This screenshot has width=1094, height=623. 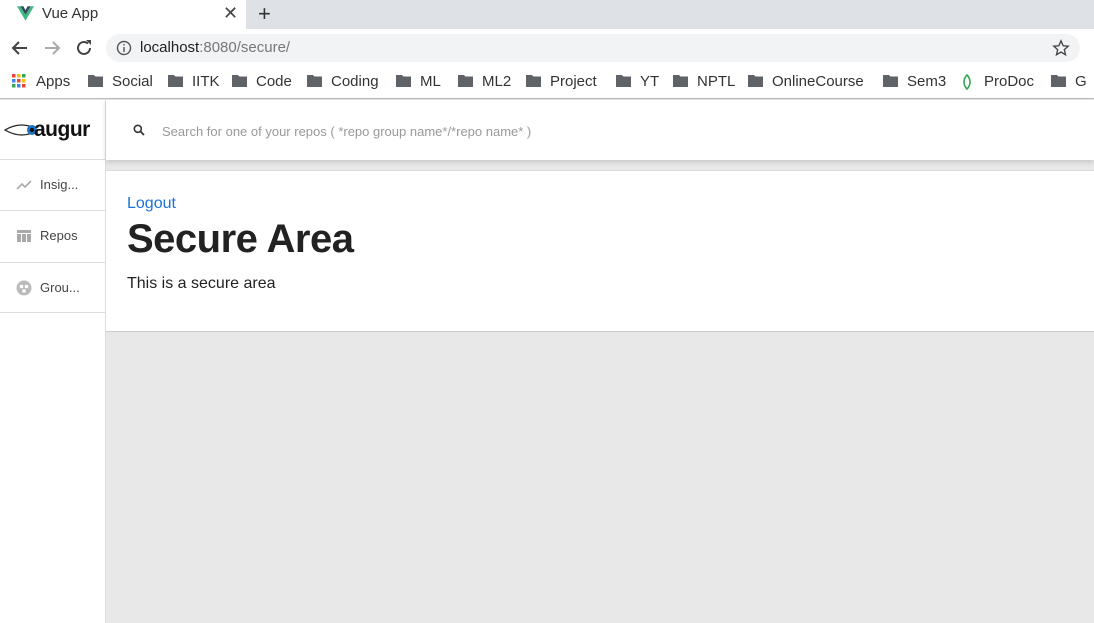 What do you see at coordinates (274, 81) in the screenshot?
I see `bookmark-label: Code` at bounding box center [274, 81].